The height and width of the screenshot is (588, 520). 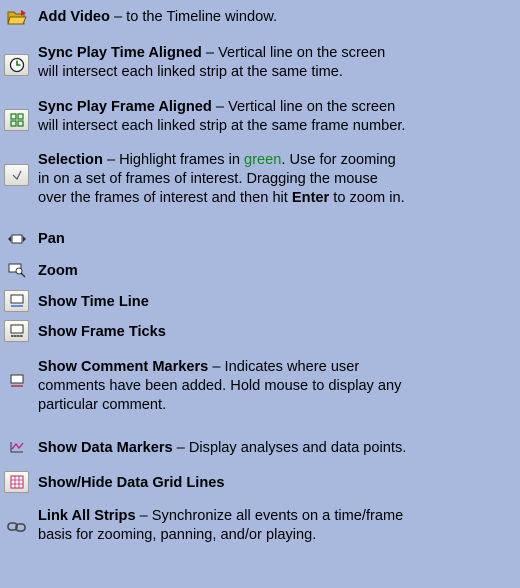 What do you see at coordinates (16, 120) in the screenshot?
I see `frame-grid-icon` at bounding box center [16, 120].